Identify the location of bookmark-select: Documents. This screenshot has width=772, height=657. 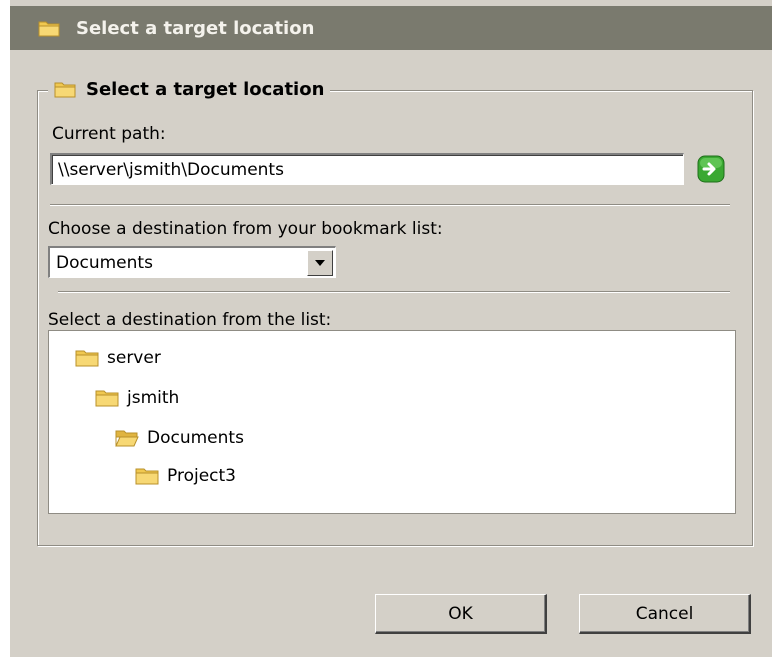
(192, 262).